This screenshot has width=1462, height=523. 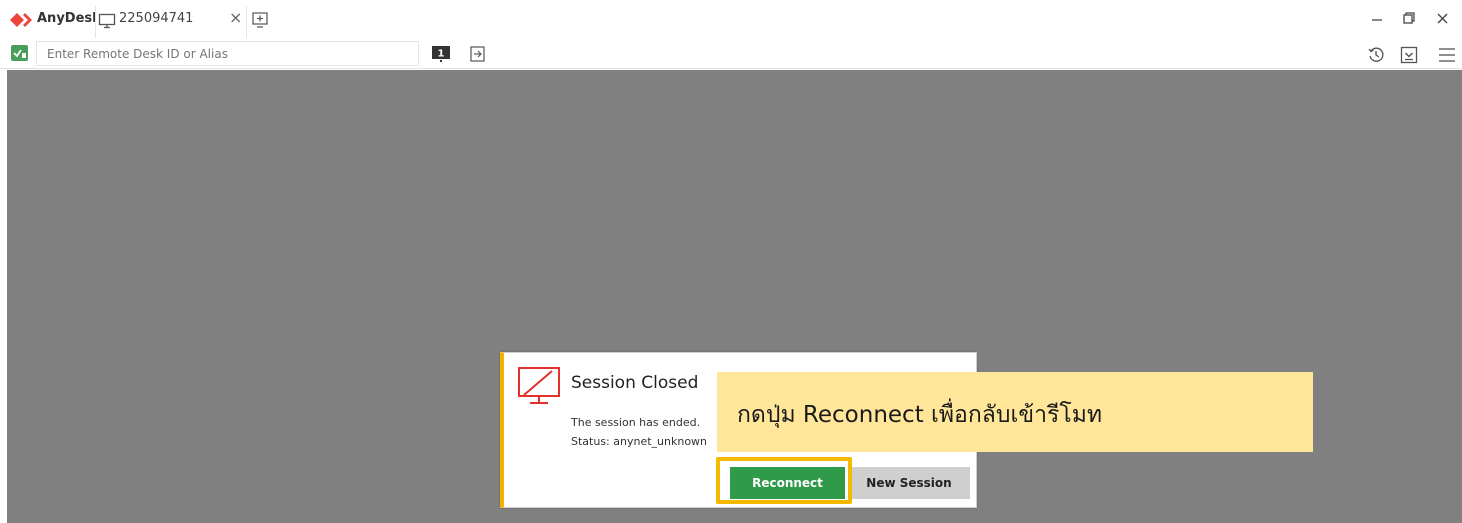 What do you see at coordinates (156, 18) in the screenshot?
I see `tab-label: 225094741` at bounding box center [156, 18].